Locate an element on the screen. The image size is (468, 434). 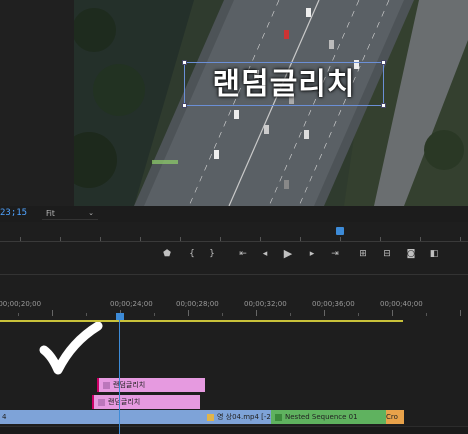
lift-icon: ⊞ is located at coordinates (363, 254).